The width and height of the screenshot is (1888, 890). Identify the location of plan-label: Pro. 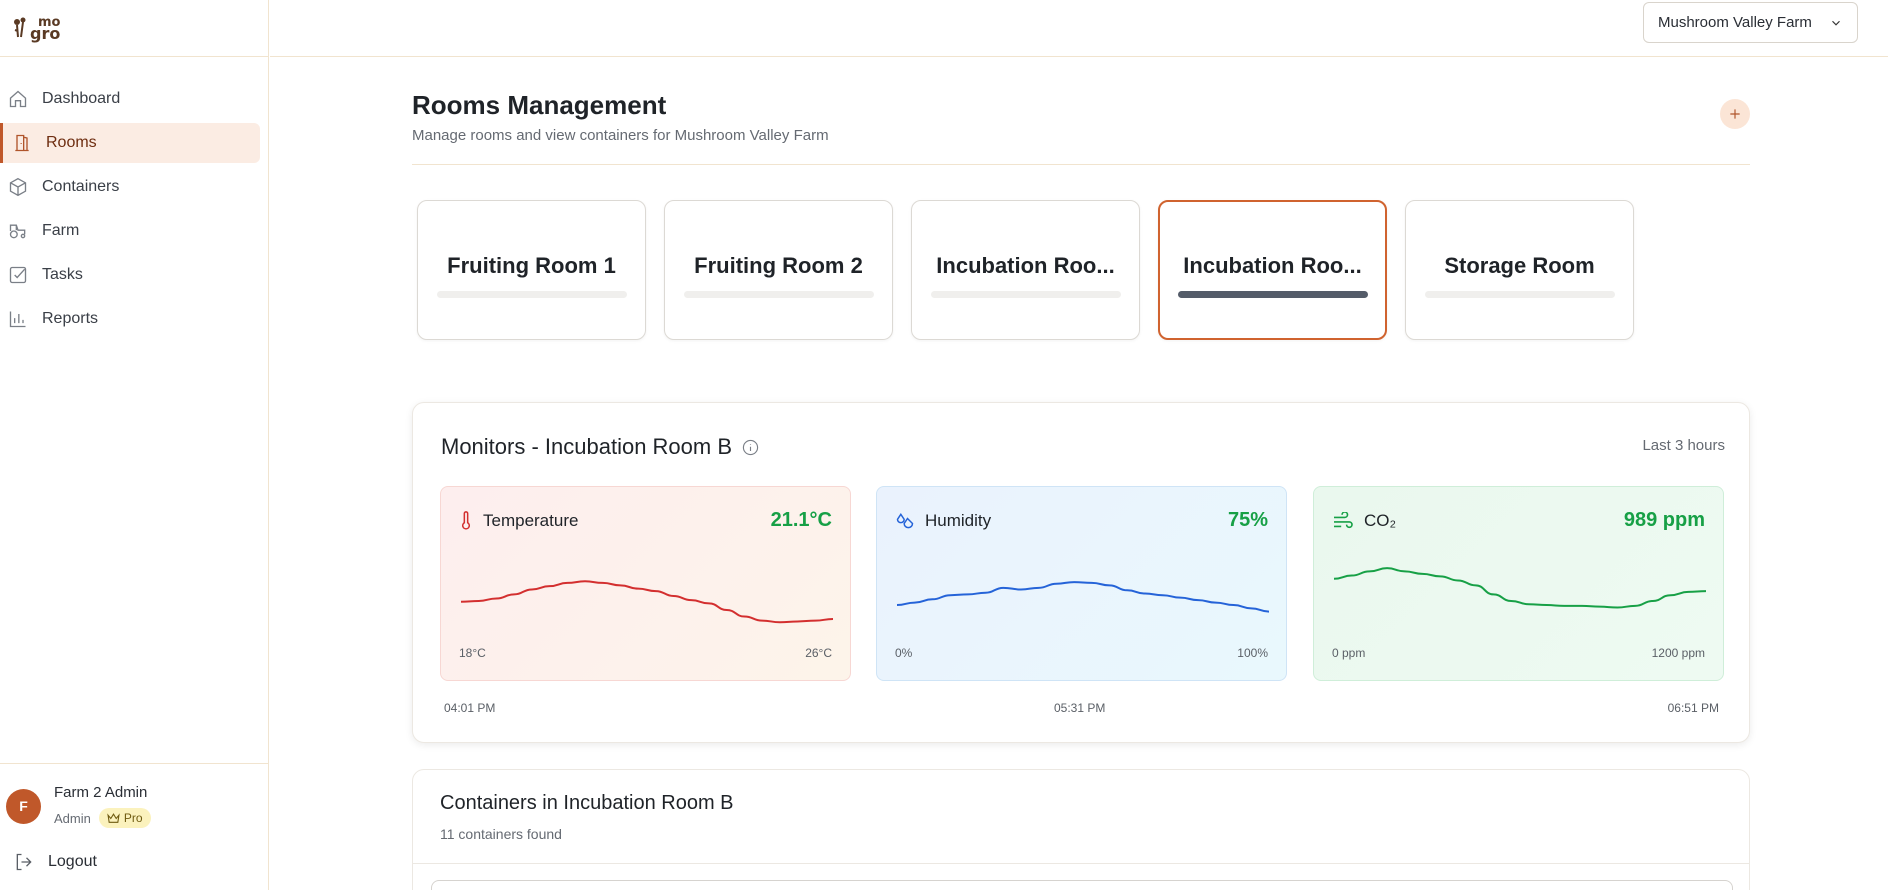
(133, 818).